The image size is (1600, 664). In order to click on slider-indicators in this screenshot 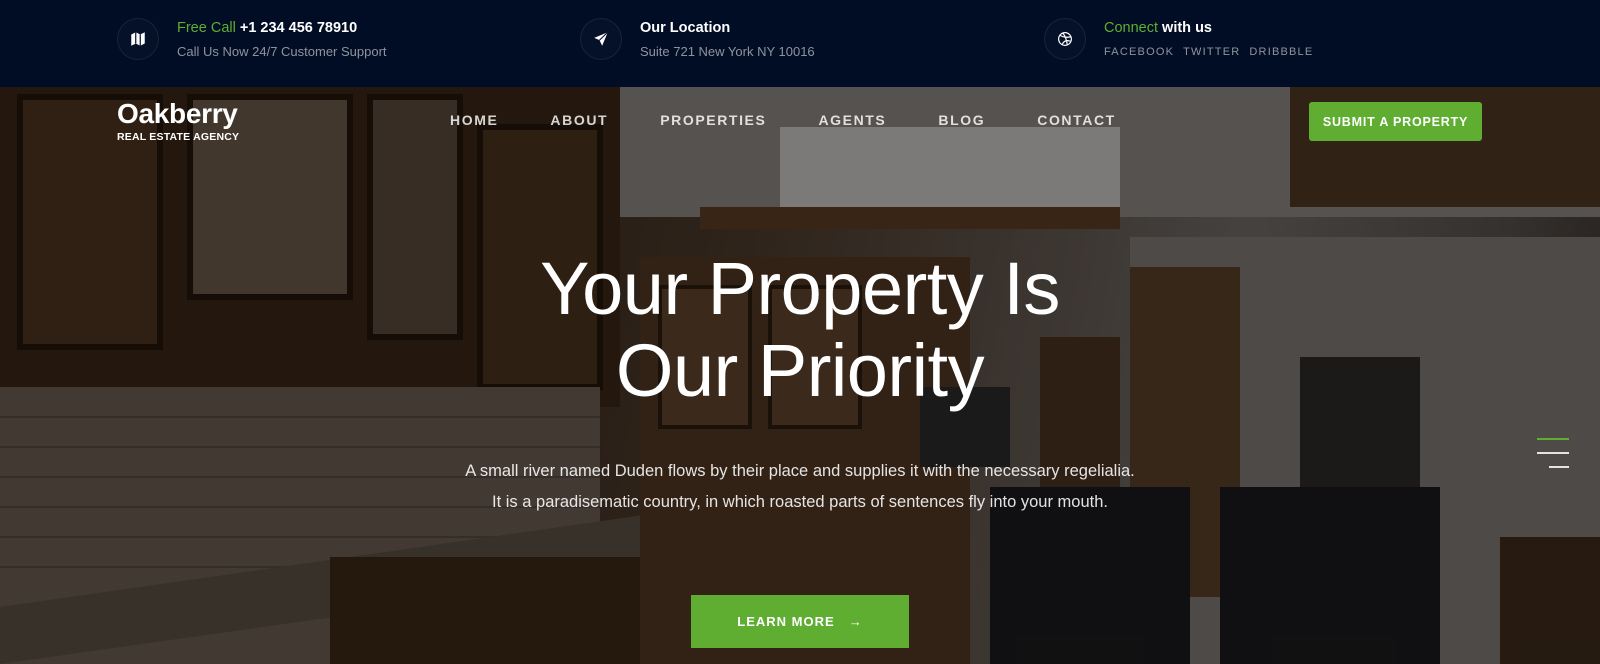, I will do `click(1553, 459)`.